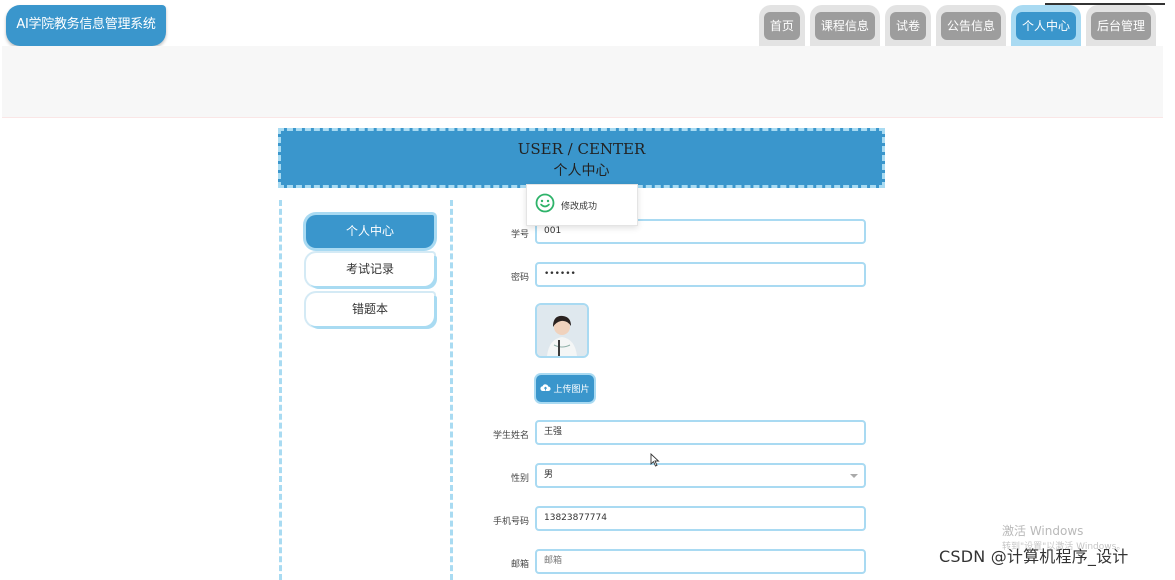 Image resolution: width=1175 pixels, height=580 pixels. Describe the element at coordinates (370, 309) in the screenshot. I see `sidebar-item-wrong-questions: 错题本` at that location.